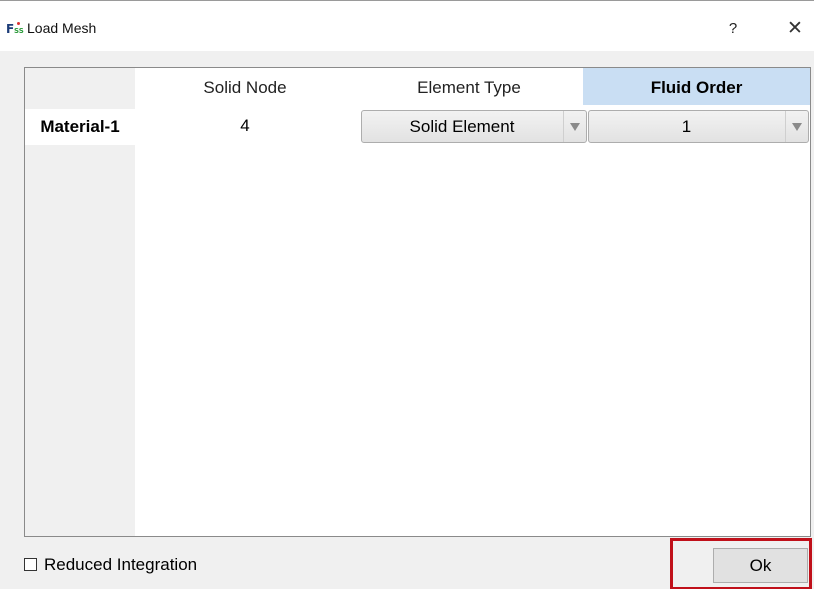  I want to click on reduced-integration-checkbox, so click(30, 564).